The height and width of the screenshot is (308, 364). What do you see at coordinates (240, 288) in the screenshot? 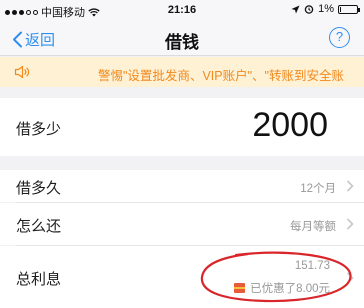
I see `coupon-icon` at bounding box center [240, 288].